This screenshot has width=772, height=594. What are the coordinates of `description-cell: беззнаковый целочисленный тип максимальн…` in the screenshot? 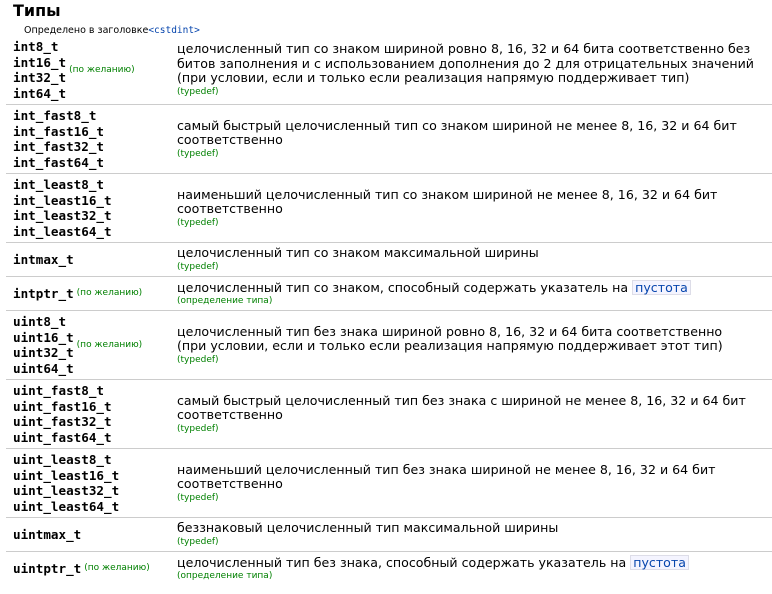 It's located at (471, 534).